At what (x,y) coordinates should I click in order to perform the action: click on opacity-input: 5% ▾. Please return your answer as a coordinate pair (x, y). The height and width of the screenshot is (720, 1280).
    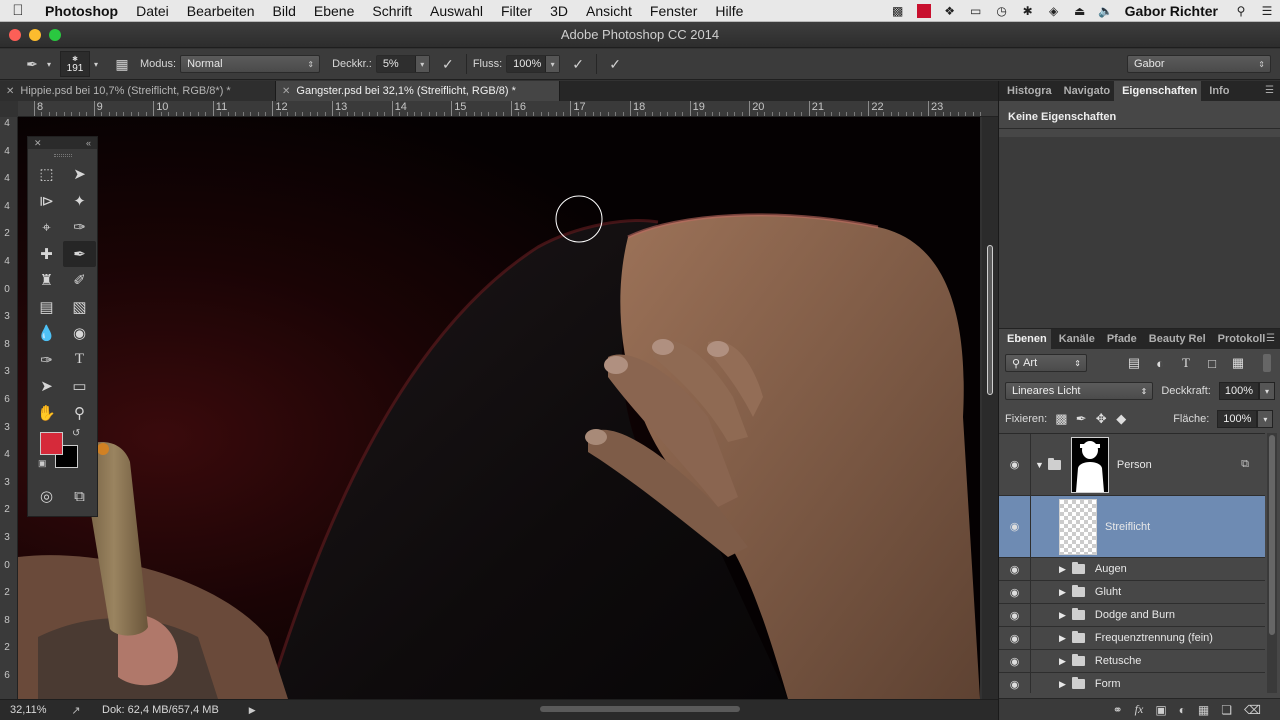
    Looking at the image, I should click on (402, 64).